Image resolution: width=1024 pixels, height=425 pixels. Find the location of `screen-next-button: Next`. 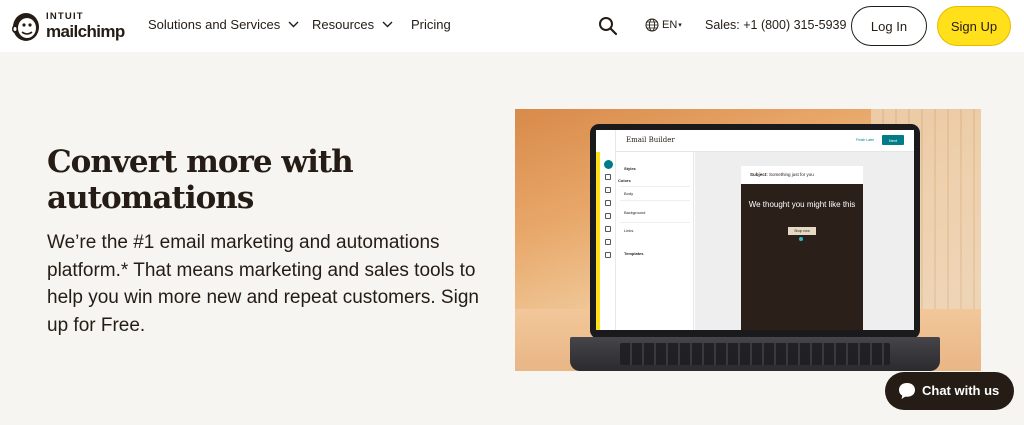

screen-next-button: Next is located at coordinates (893, 140).